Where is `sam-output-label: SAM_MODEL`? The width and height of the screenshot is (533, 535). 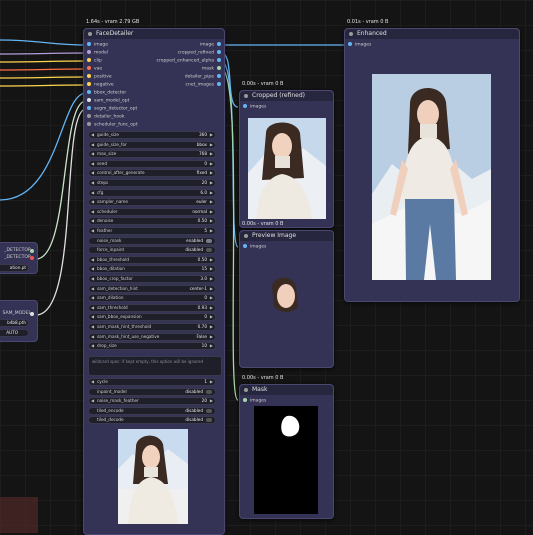
sam-output-label: SAM_MODEL is located at coordinates (16, 313).